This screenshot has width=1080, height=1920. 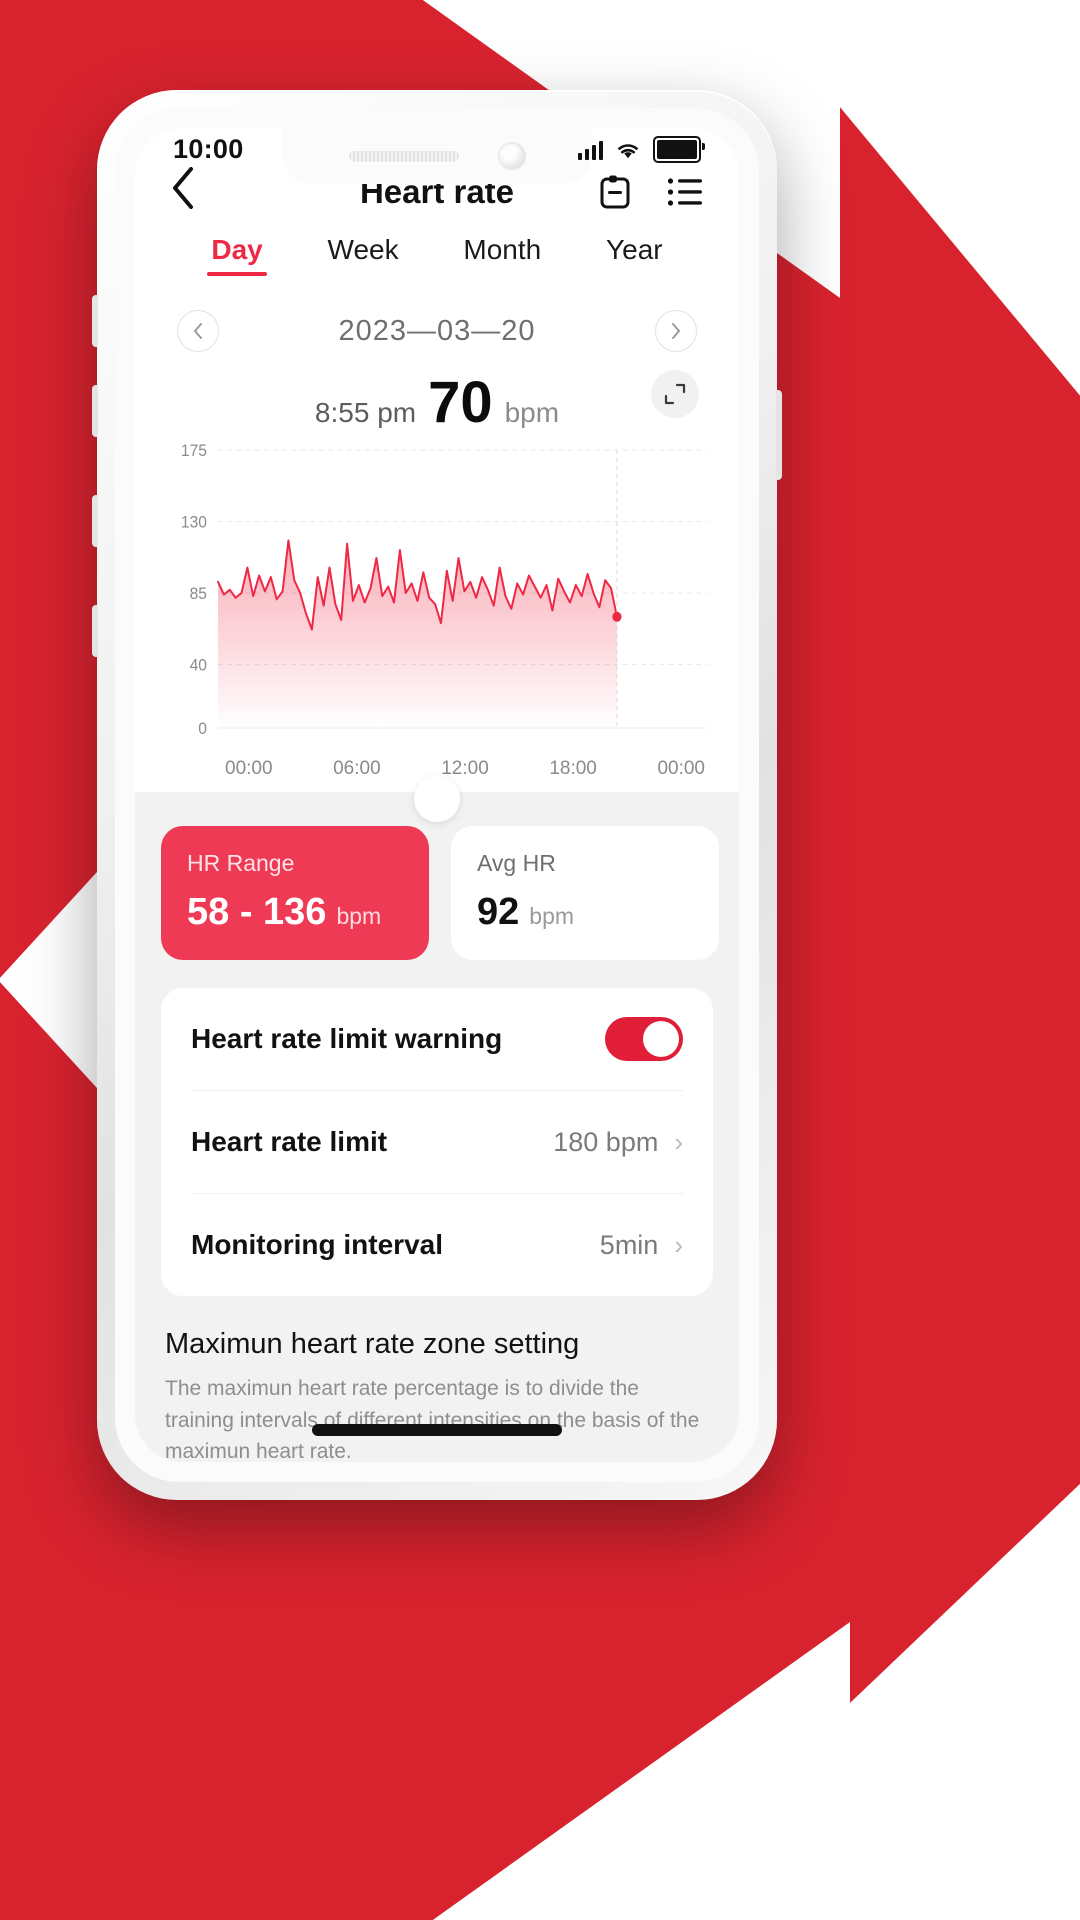 I want to click on wifi-icon, so click(x=628, y=150).